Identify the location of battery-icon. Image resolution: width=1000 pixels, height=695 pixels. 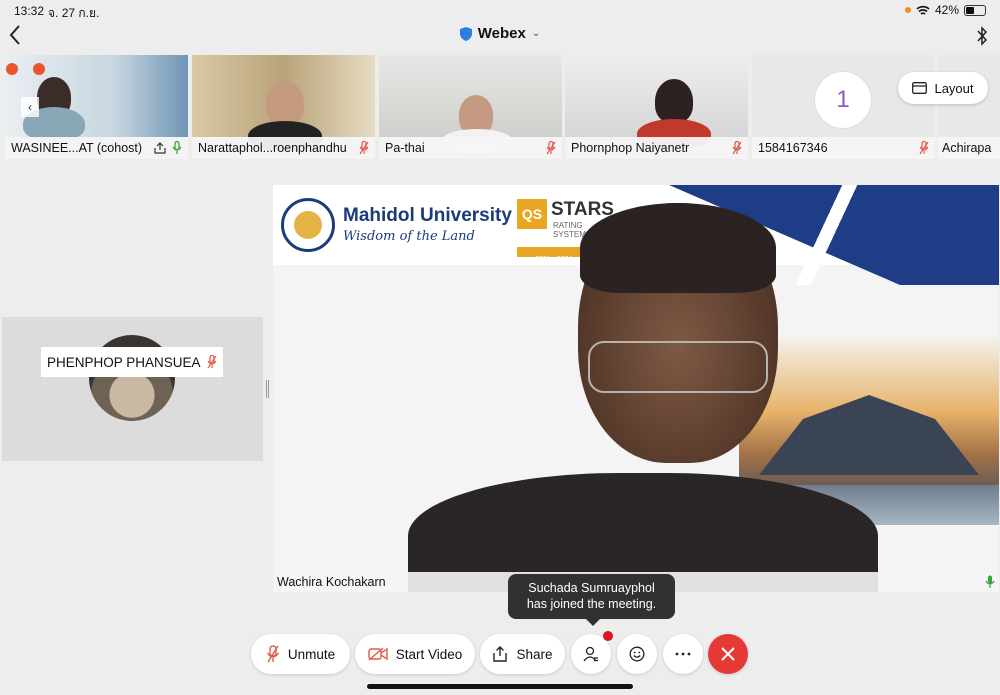
(975, 10).